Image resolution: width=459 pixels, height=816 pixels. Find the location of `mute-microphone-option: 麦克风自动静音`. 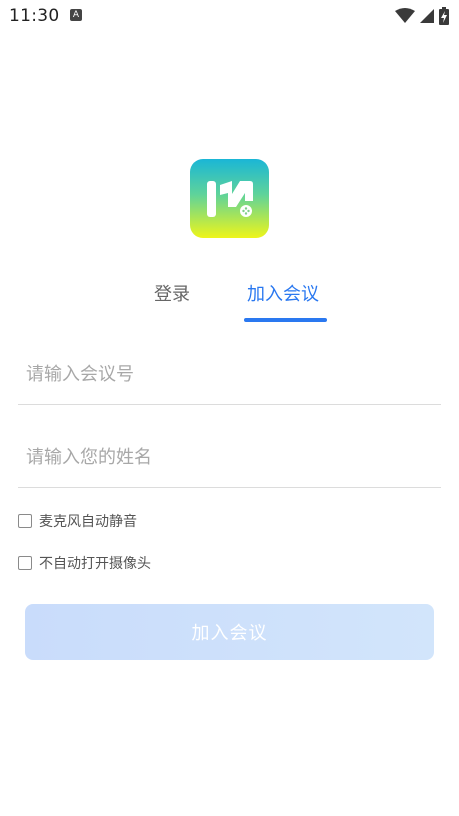

mute-microphone-option: 麦克风自动静音 is located at coordinates (77, 521).